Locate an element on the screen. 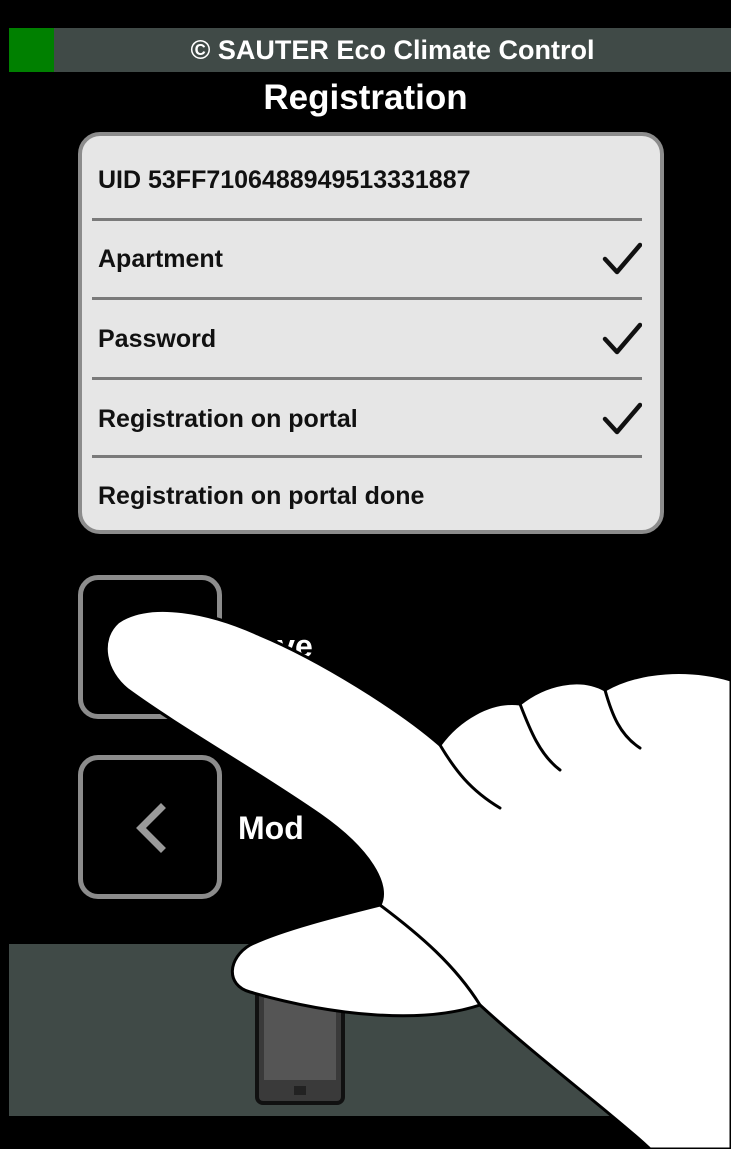  row-label: Apartment is located at coordinates (161, 259).